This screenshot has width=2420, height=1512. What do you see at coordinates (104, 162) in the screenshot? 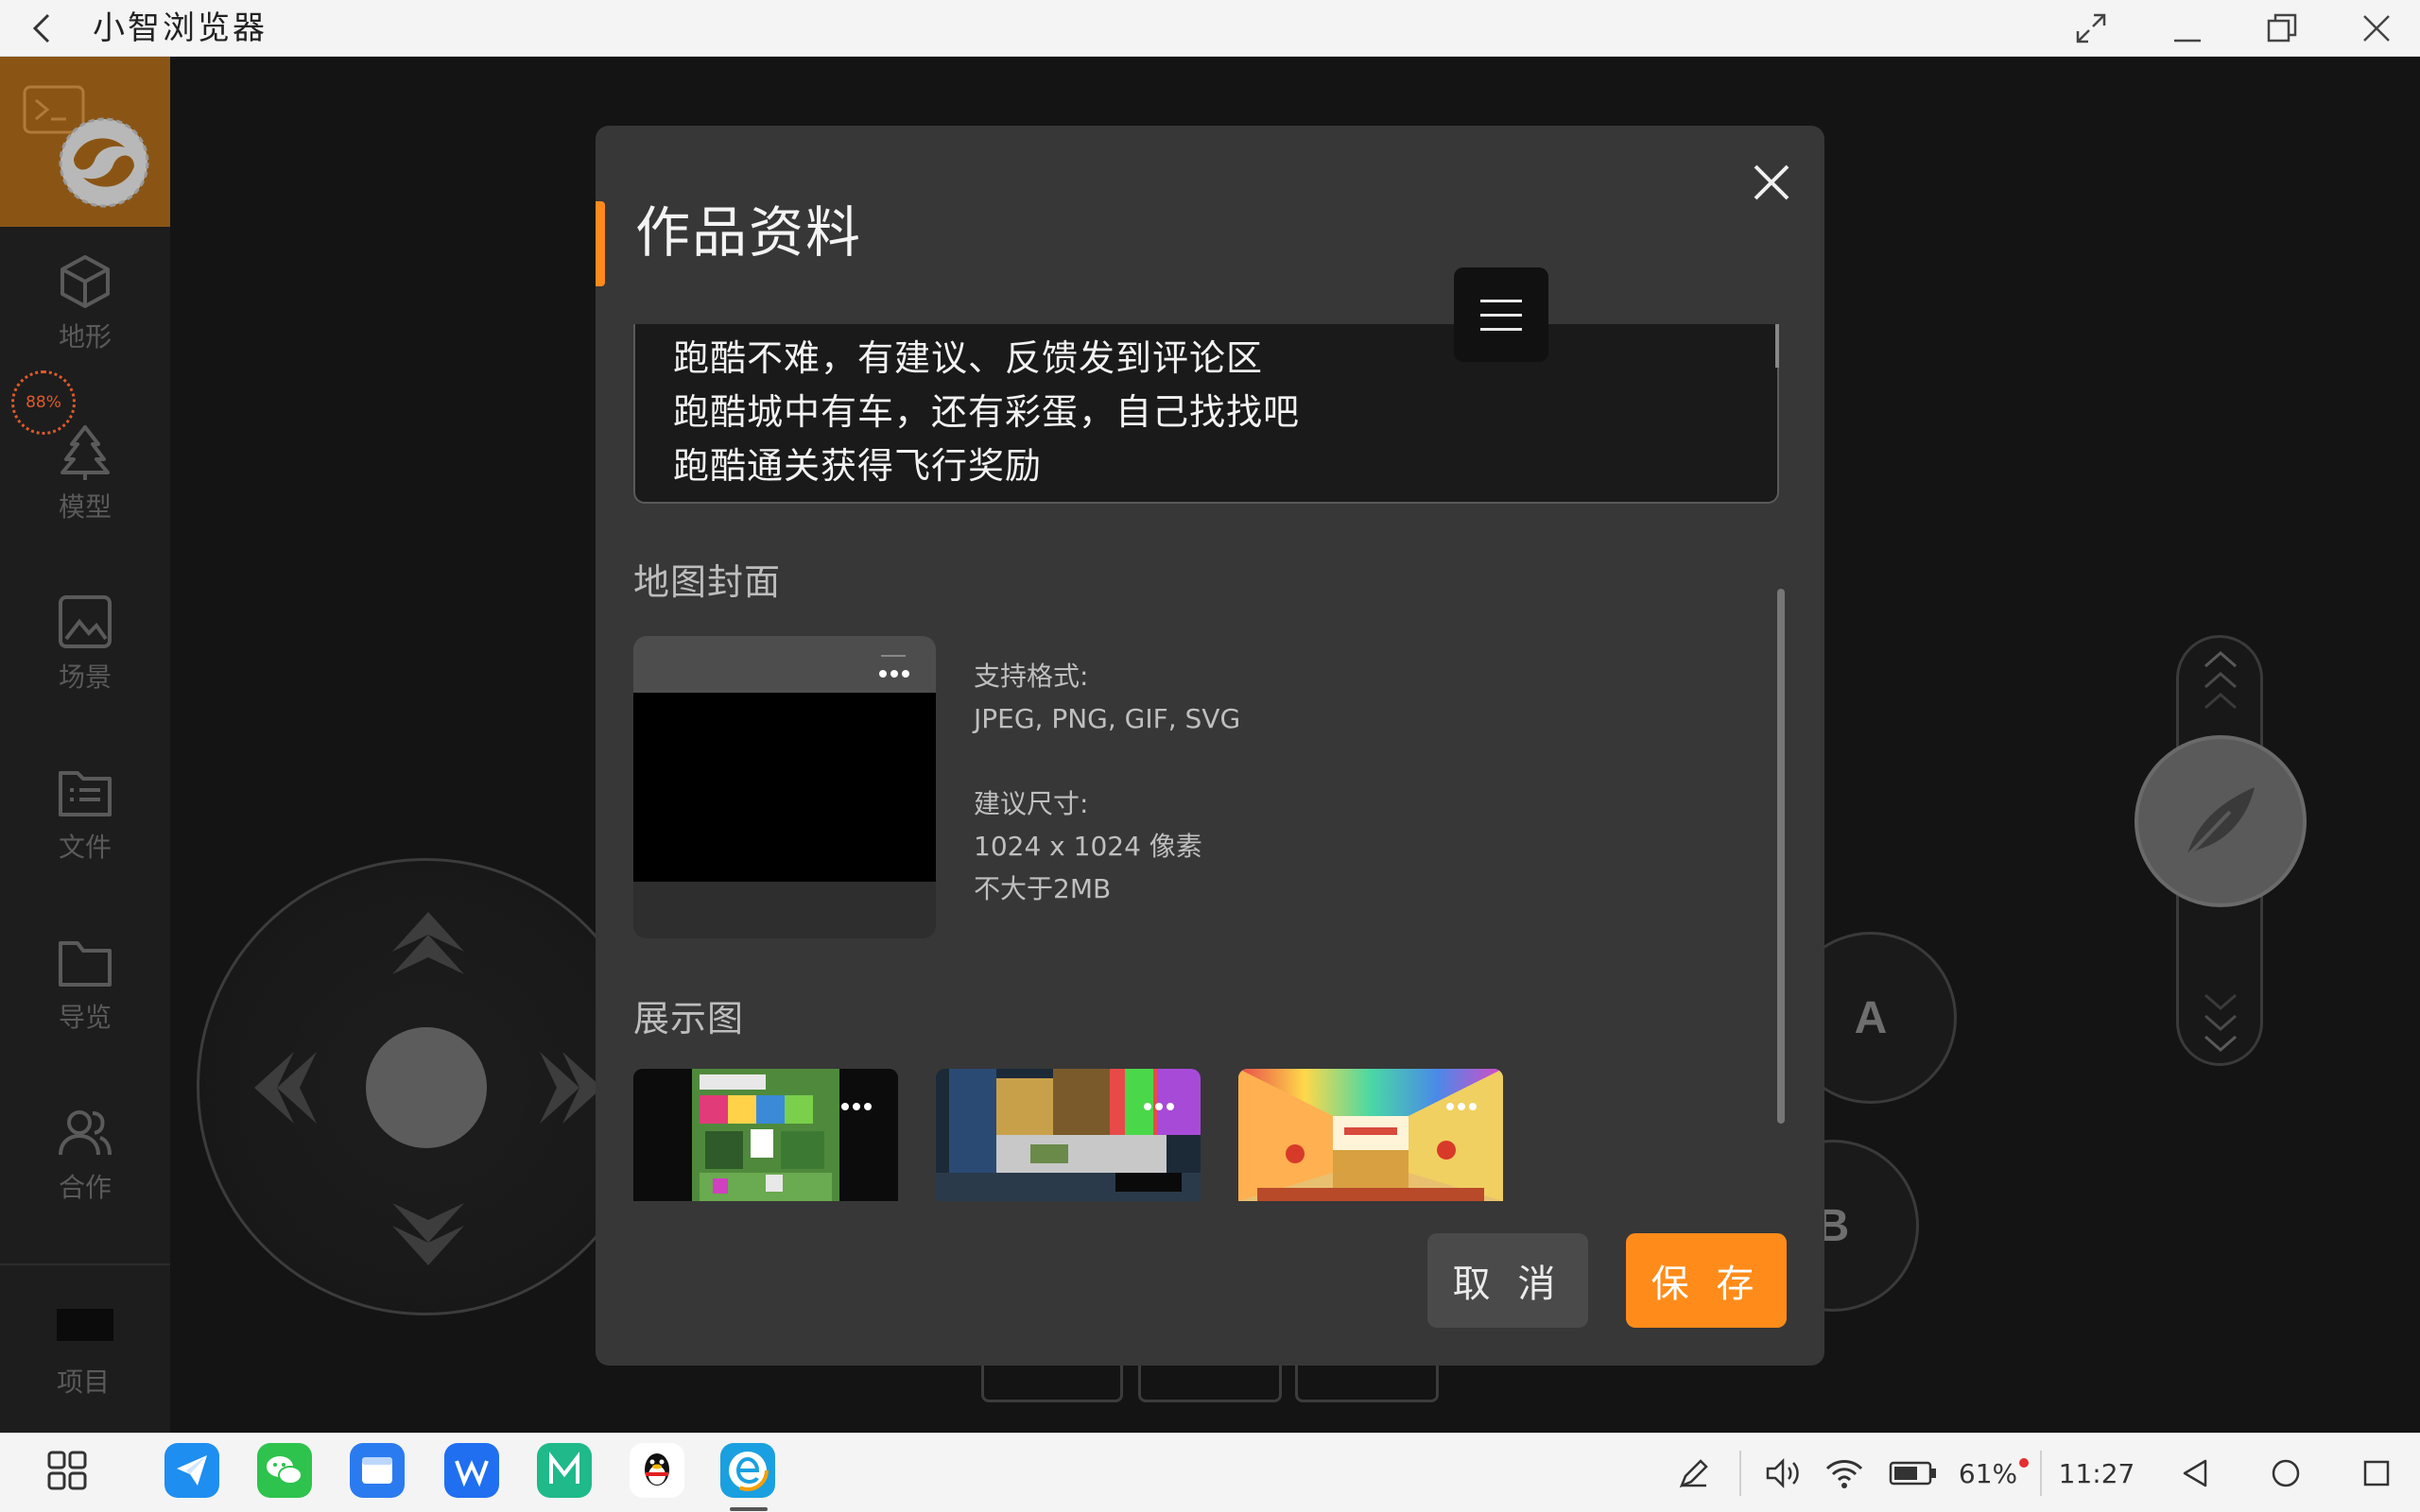
I see `logo-swirl-icon` at bounding box center [104, 162].